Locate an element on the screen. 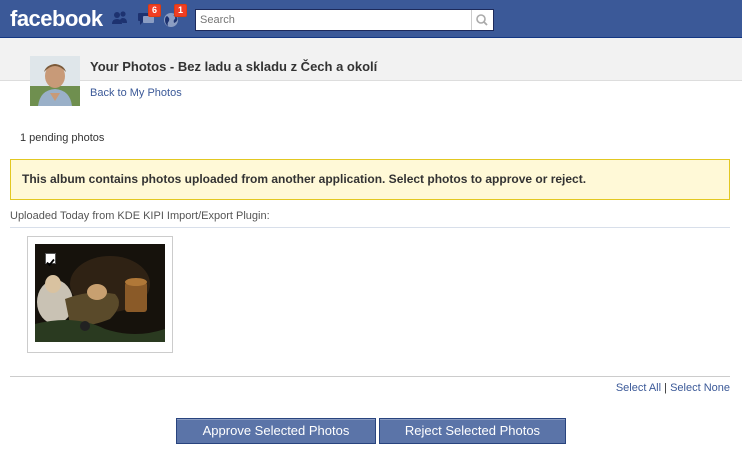  profile-photo is located at coordinates (55, 81).